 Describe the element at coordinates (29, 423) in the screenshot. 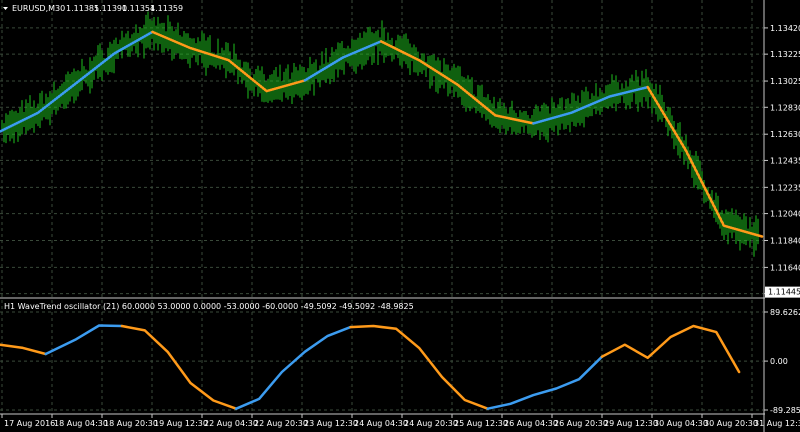

I see `time-tick-label: 17 Aug 2016` at that location.